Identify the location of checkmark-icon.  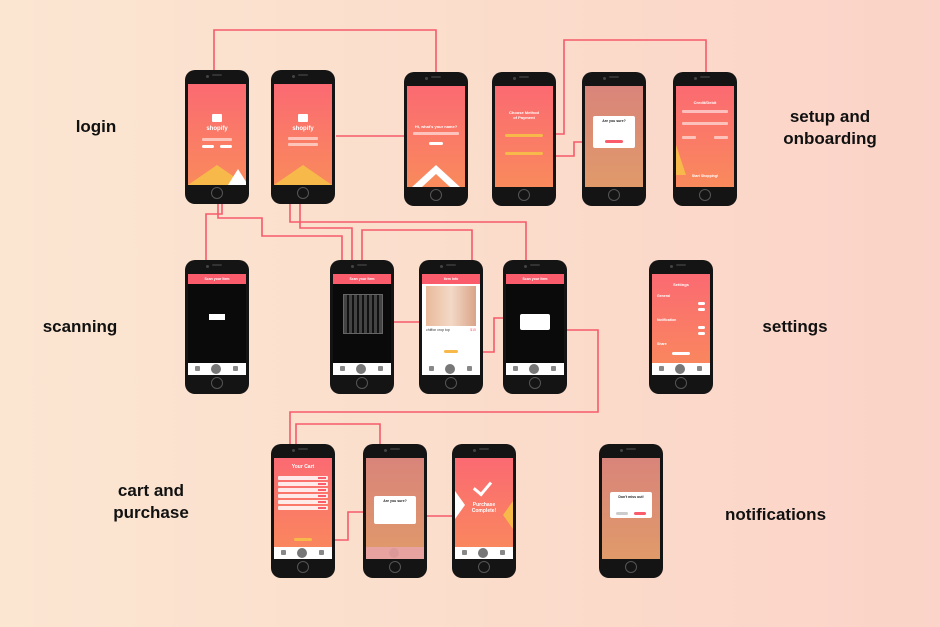
(482, 486).